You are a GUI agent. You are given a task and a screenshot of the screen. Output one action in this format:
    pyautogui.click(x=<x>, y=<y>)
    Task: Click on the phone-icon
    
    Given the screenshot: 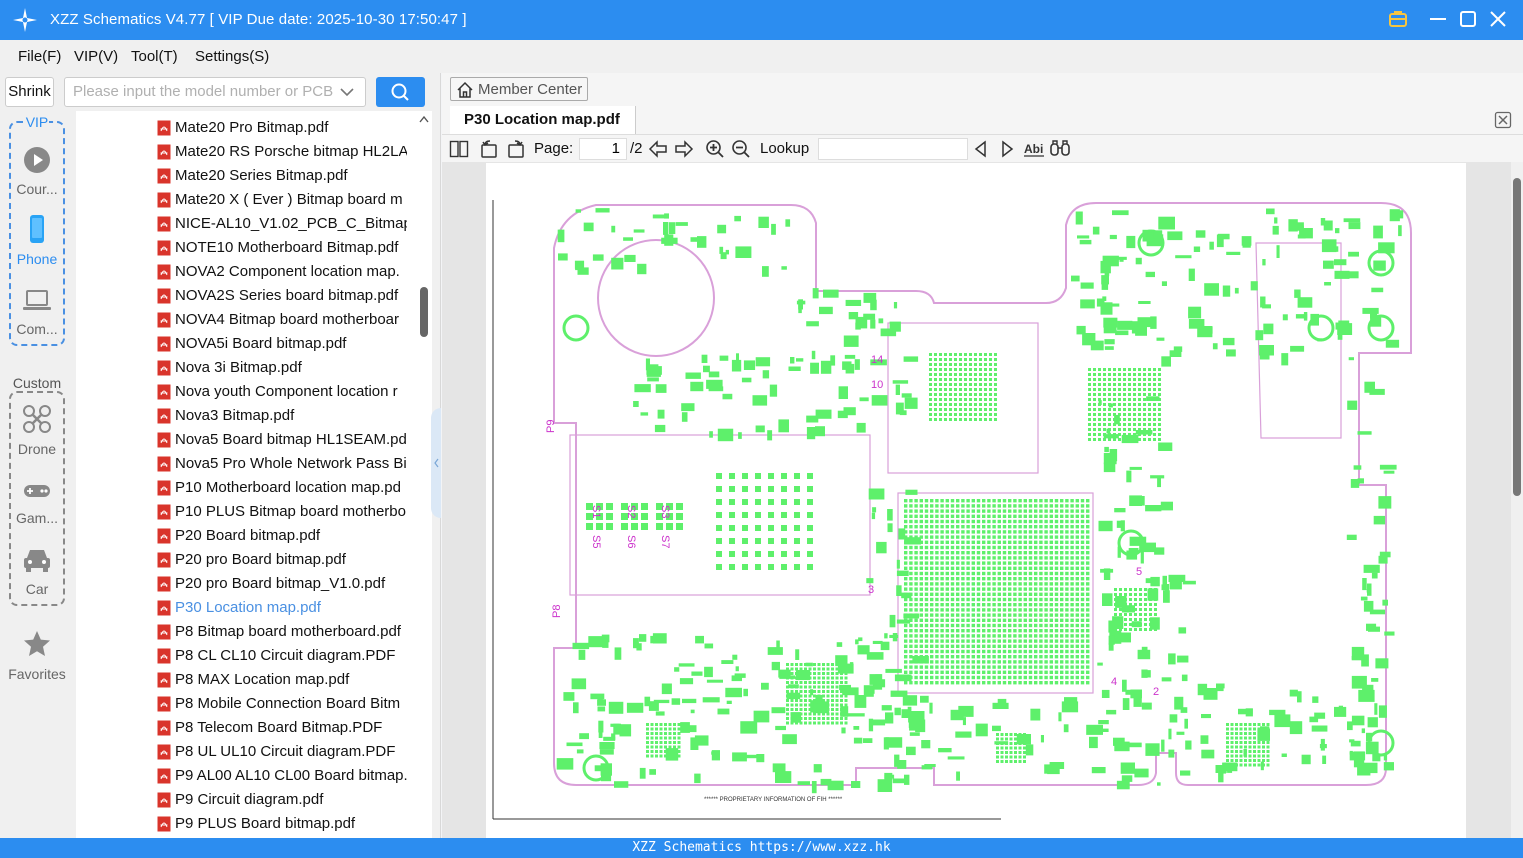 What is the action you would take?
    pyautogui.click(x=37, y=229)
    